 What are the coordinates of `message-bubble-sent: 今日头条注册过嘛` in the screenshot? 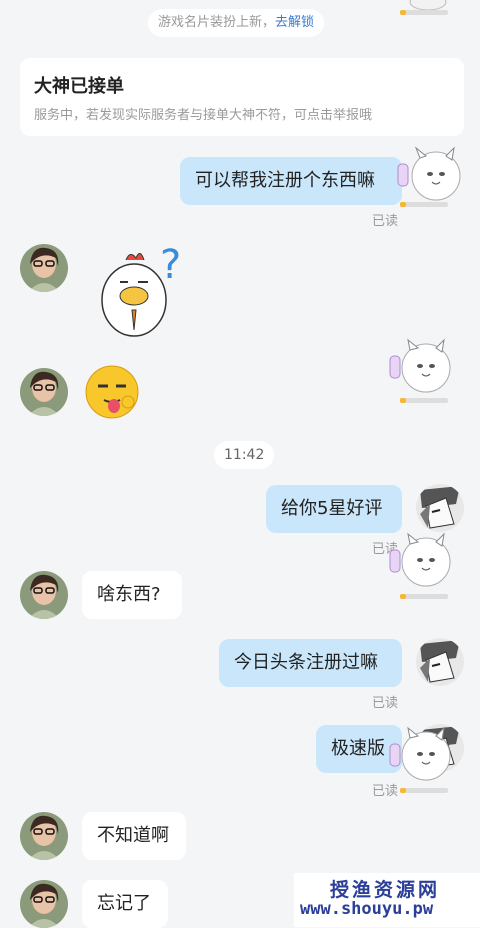 It's located at (310, 663).